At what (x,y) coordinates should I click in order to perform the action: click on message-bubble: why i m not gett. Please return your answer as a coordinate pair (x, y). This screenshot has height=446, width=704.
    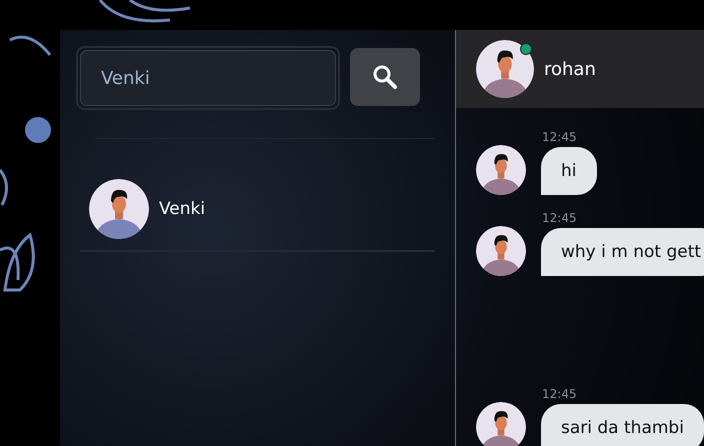
    Looking at the image, I should click on (622, 252).